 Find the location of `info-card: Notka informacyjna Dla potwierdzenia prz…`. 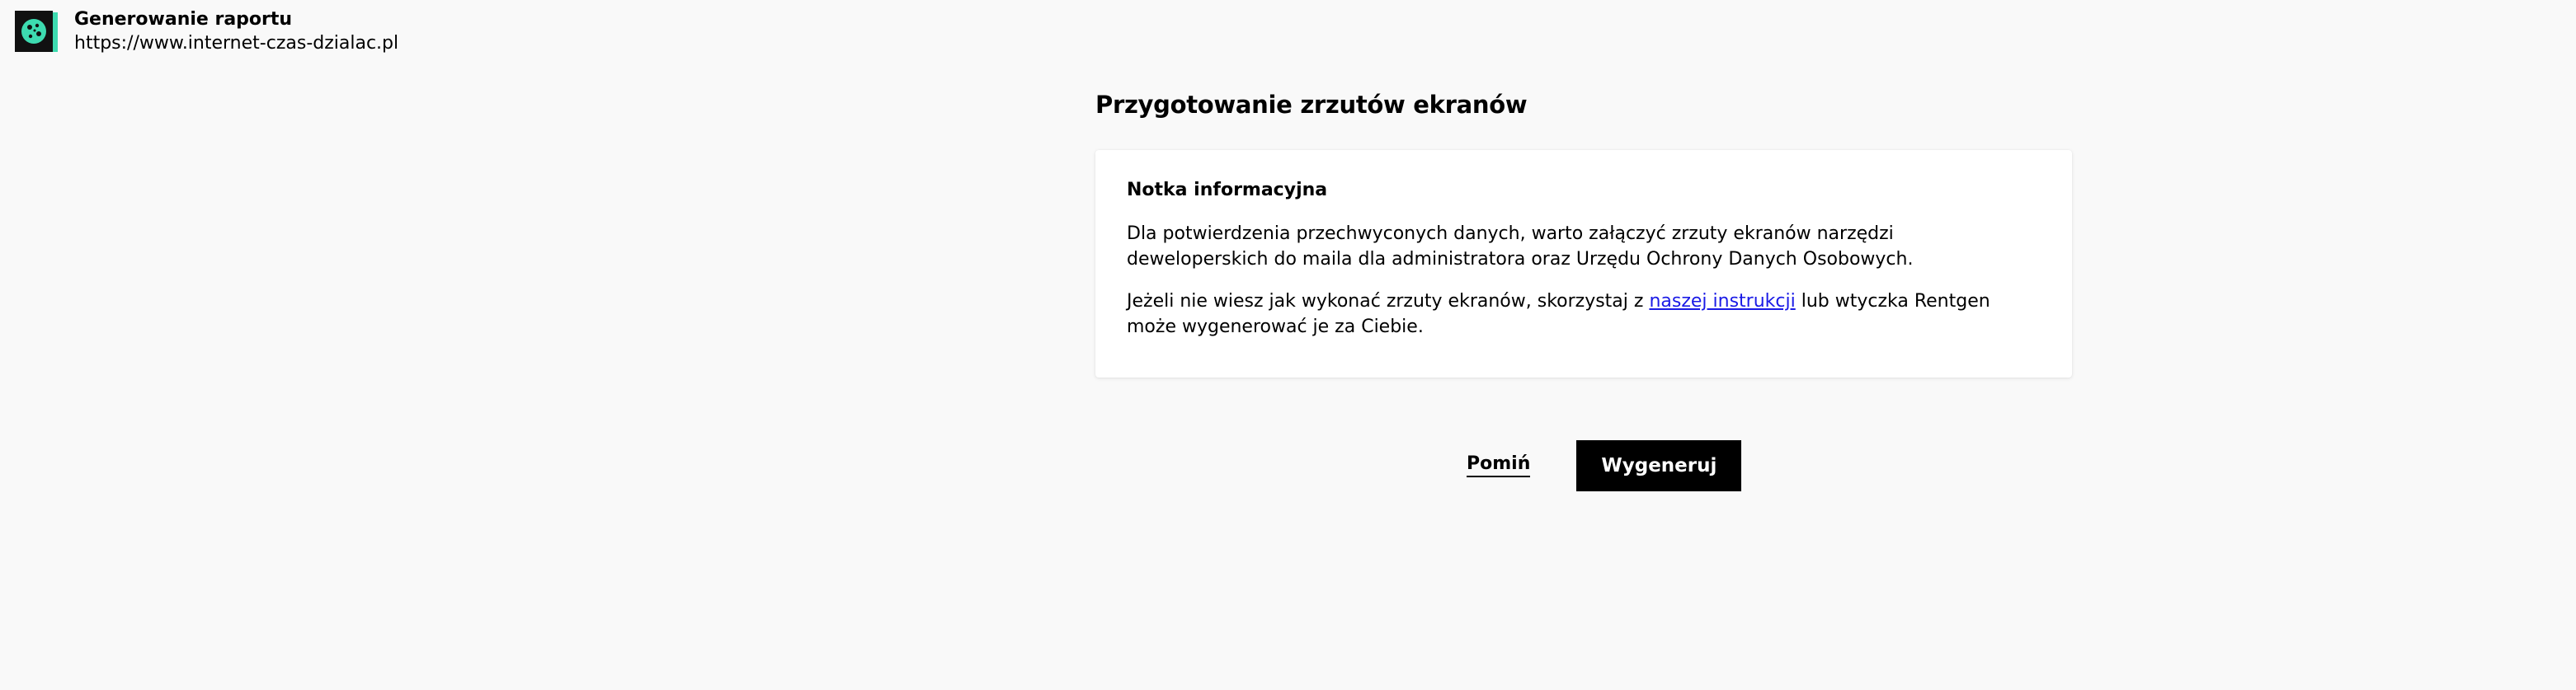

info-card: Notka informacyjna Dla potwierdzenia prz… is located at coordinates (1583, 264).